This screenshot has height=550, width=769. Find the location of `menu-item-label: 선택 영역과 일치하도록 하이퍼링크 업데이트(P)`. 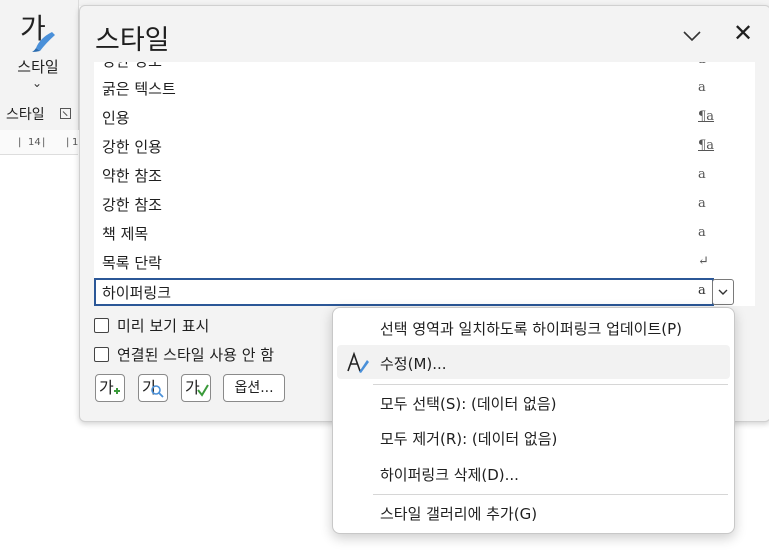

menu-item-label: 선택 영역과 일치하도록 하이퍼링크 업데이트(P) is located at coordinates (531, 329).